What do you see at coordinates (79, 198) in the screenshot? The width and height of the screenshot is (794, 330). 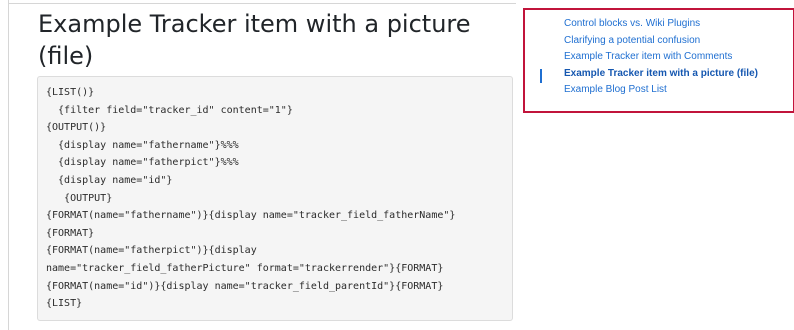 I see `code-line: {OUTPUT}` at bounding box center [79, 198].